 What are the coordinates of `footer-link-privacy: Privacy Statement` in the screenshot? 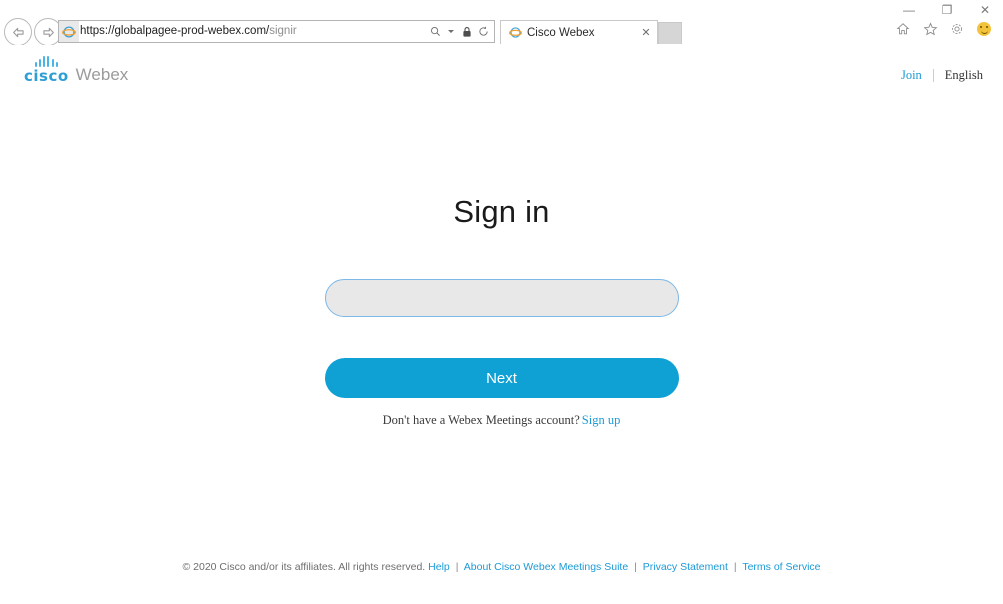 It's located at (685, 567).